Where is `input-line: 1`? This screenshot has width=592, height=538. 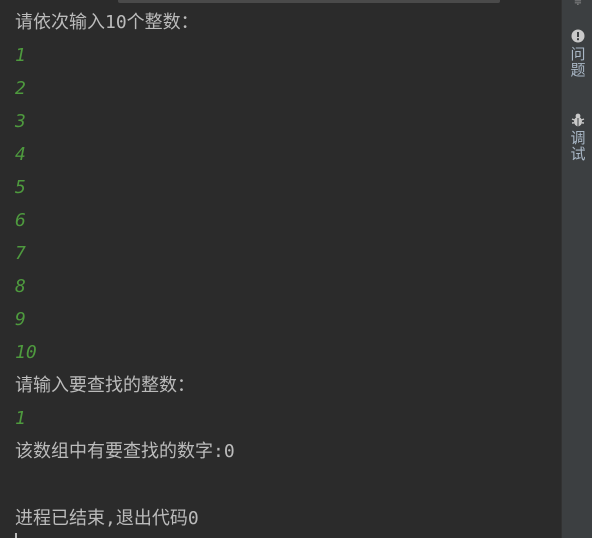
input-line: 1 is located at coordinates (20, 55).